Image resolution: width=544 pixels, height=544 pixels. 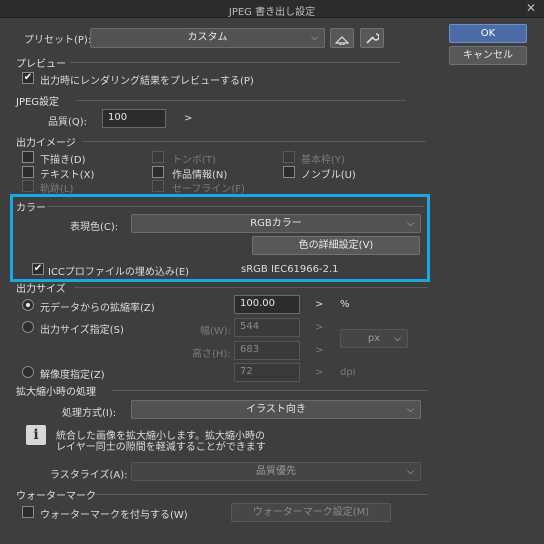 What do you see at coordinates (72, 375) in the screenshot?
I see `resolution-label: 解像度指定(Z)` at bounding box center [72, 375].